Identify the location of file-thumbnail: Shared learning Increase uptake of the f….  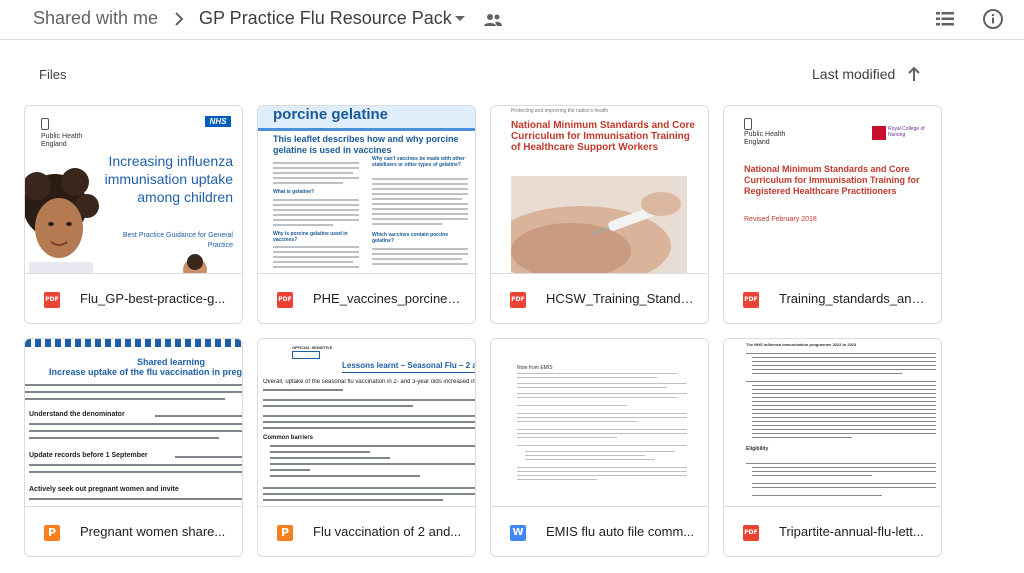
(133, 423).